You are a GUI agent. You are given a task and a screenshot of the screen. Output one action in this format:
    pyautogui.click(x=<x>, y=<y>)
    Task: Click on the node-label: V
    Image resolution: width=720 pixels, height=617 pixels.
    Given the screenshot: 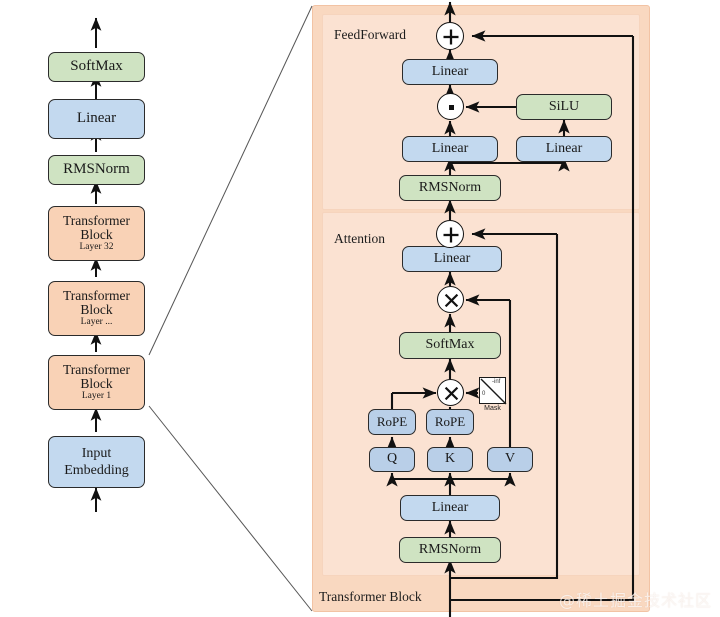 What is the action you would take?
    pyautogui.click(x=510, y=459)
    